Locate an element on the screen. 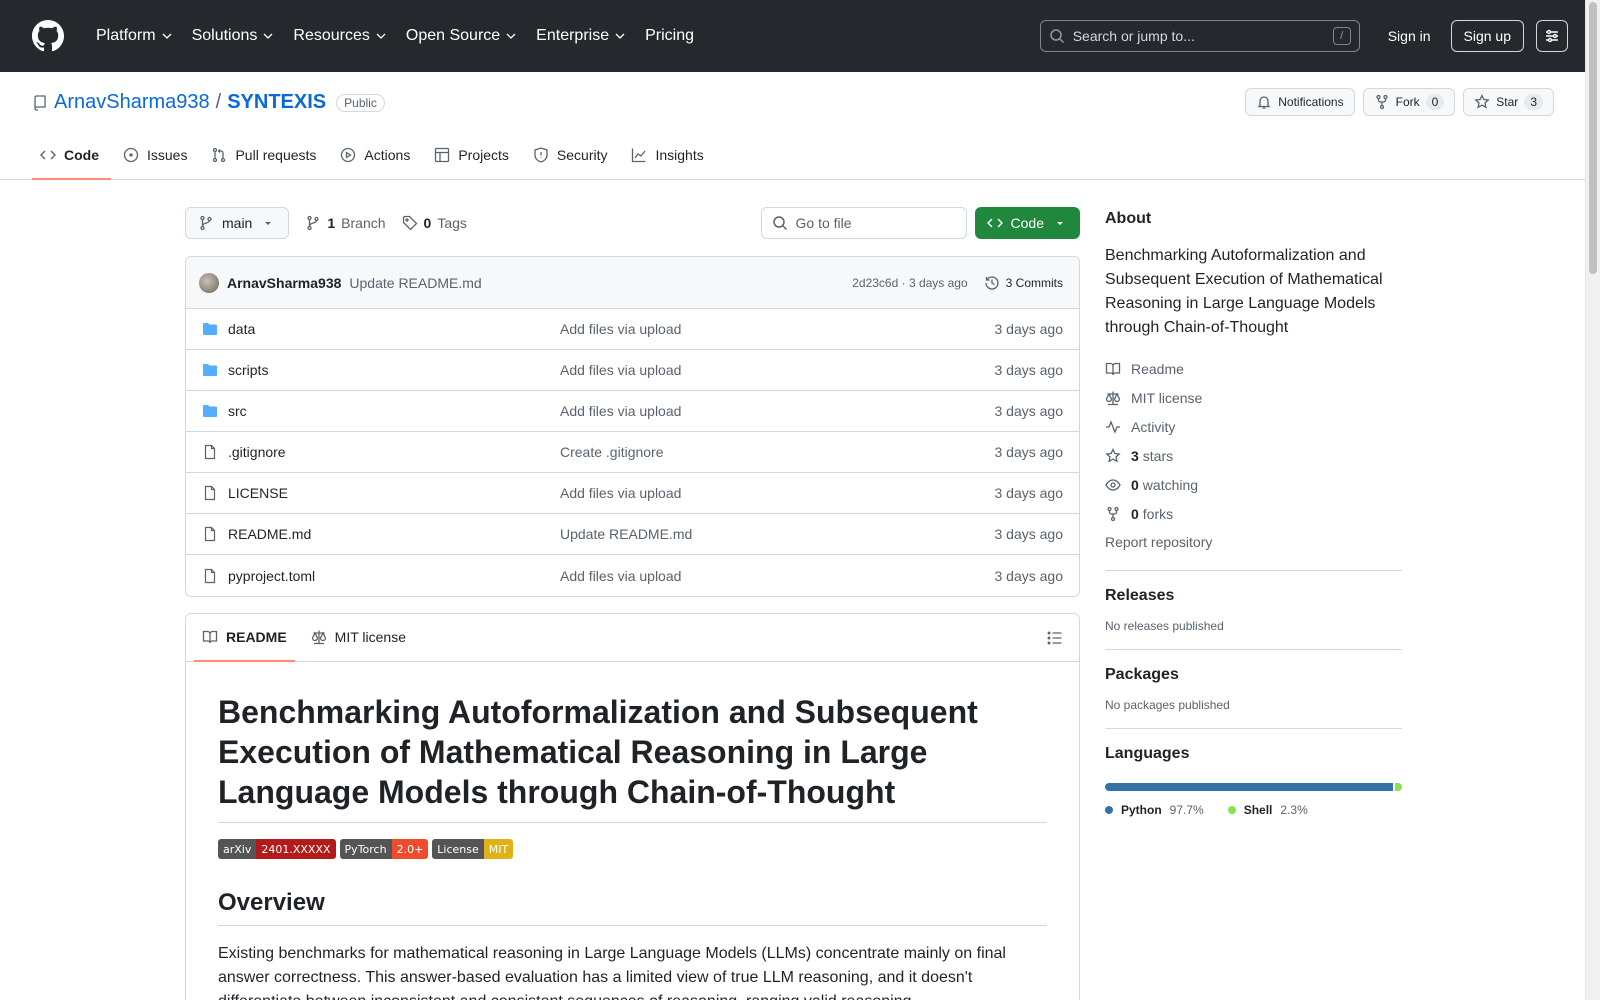  nav-resources: Resources is located at coordinates (339, 36).